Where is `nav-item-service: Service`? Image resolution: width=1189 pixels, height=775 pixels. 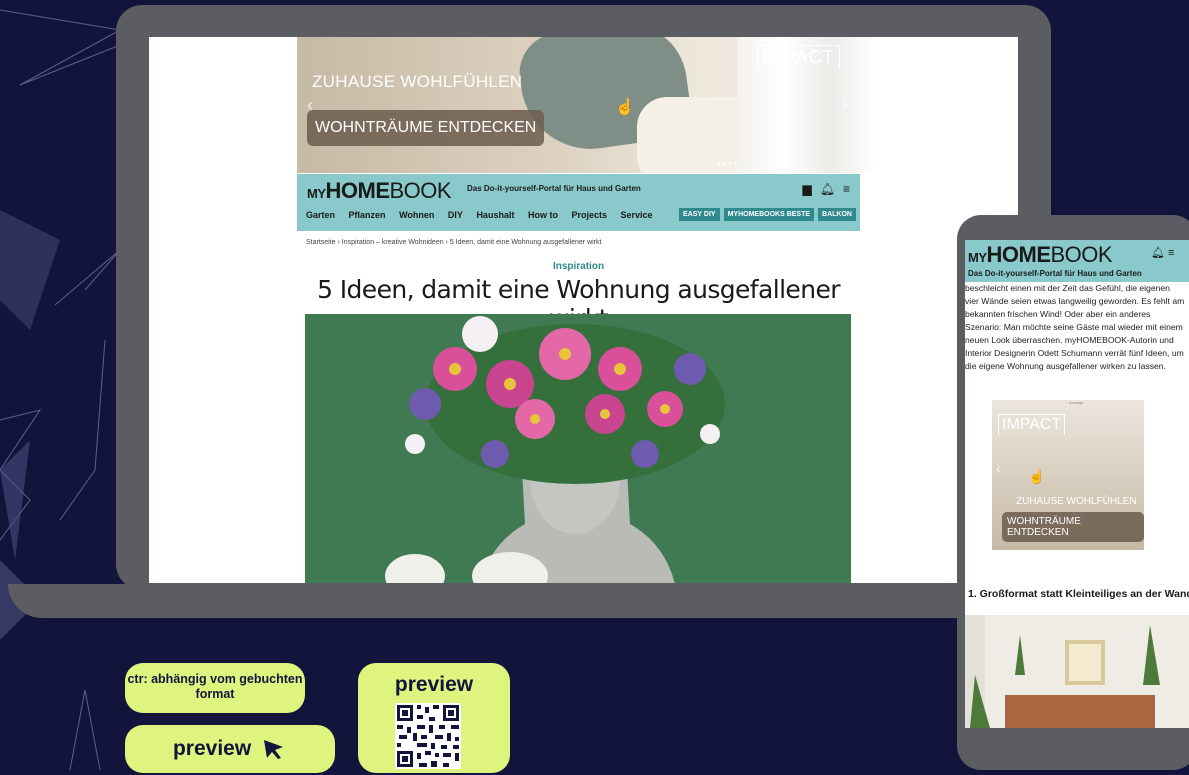 nav-item-service: Service is located at coordinates (637, 215).